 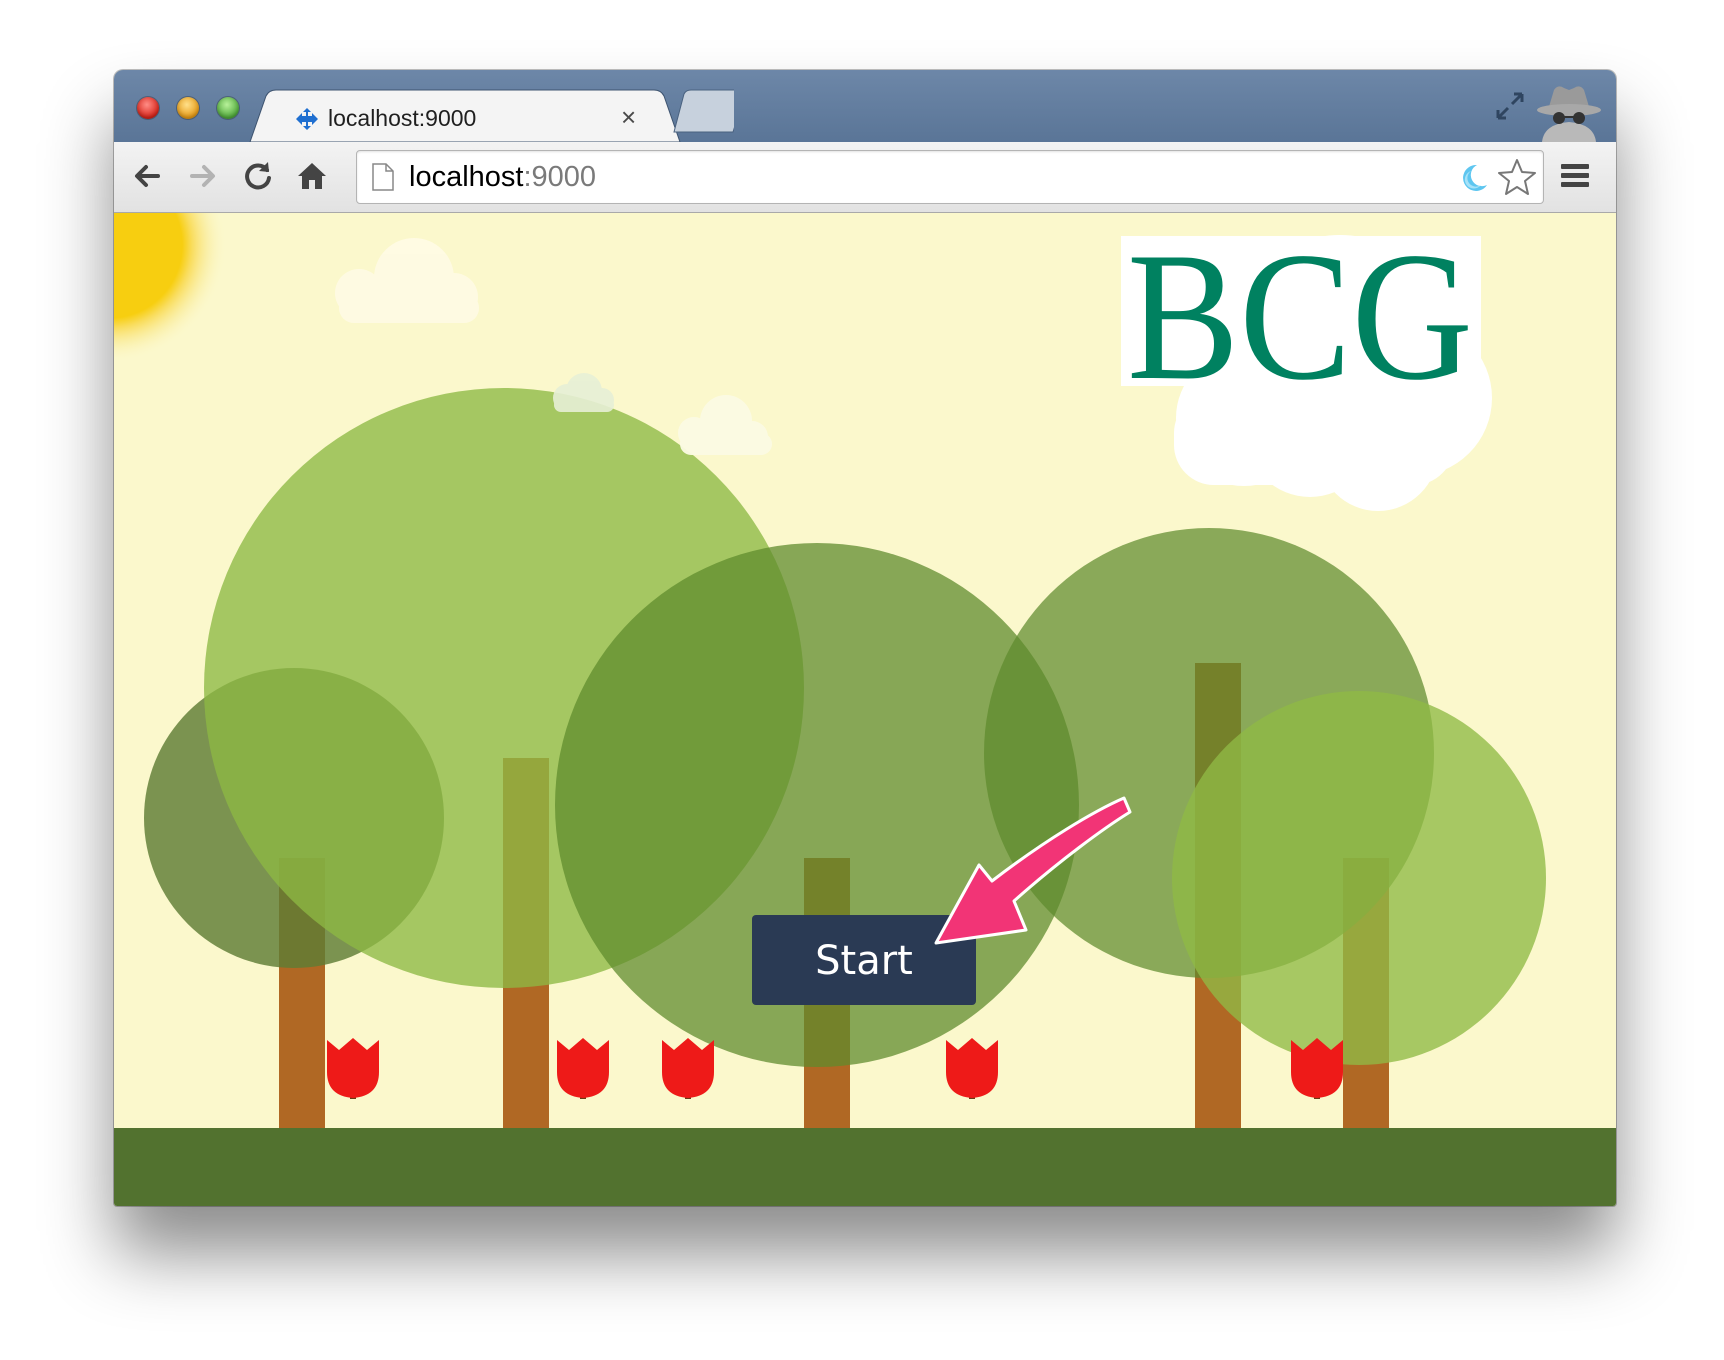 What do you see at coordinates (1359, 878) in the screenshot?
I see `tree-canopy` at bounding box center [1359, 878].